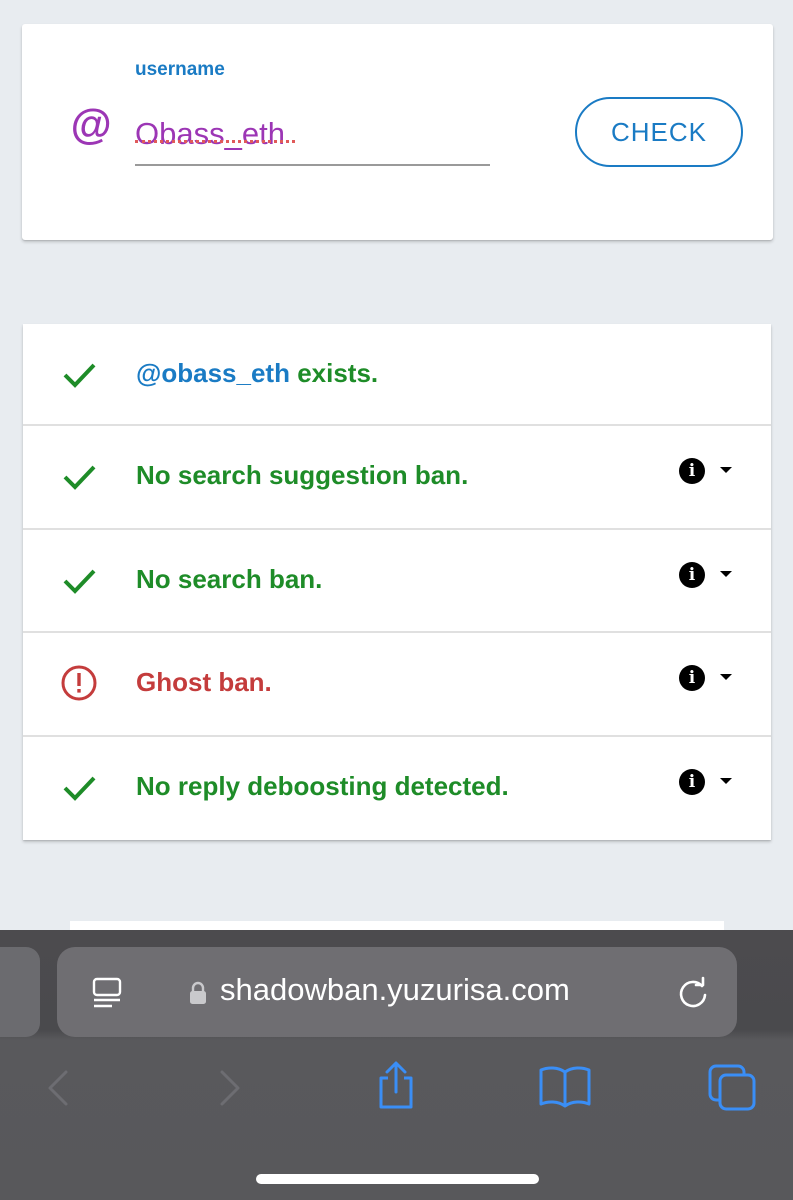 The image size is (793, 1200). What do you see at coordinates (732, 1087) in the screenshot?
I see `tabs-icon` at bounding box center [732, 1087].